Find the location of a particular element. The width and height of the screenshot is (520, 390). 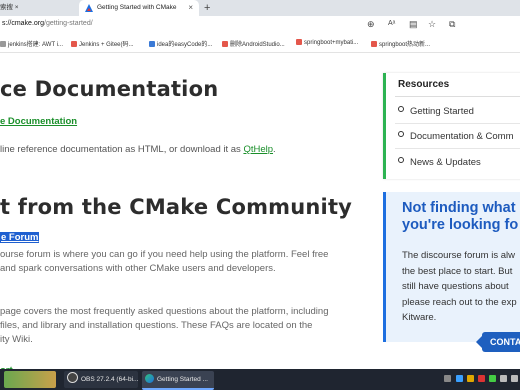

new-tab-button: + is located at coordinates (207, 8).